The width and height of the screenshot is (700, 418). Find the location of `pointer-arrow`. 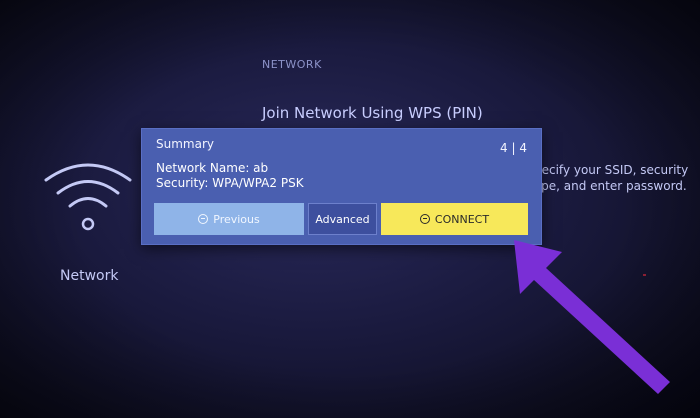

pointer-arrow is located at coordinates (592, 317).